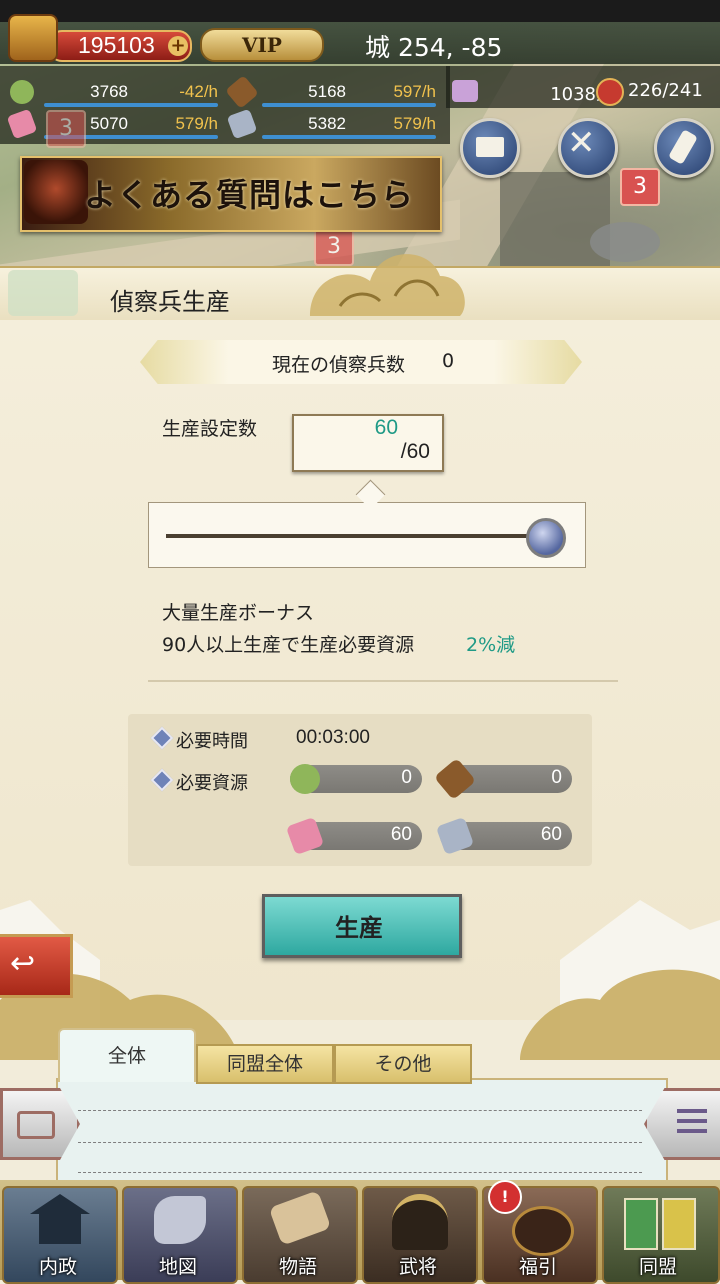 The width and height of the screenshot is (720, 1284). I want to click on bonus-description: 90人以上生産で生産必要資源, so click(288, 645).